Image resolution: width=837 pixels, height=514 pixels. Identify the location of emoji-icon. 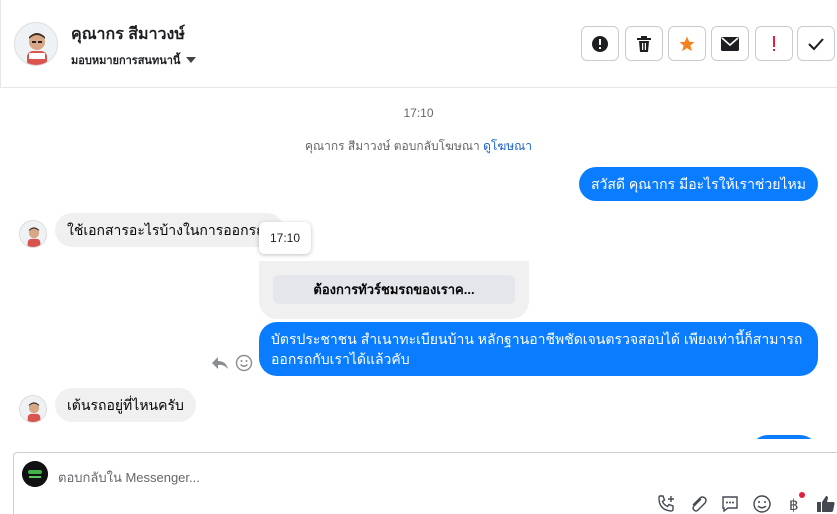
(762, 503).